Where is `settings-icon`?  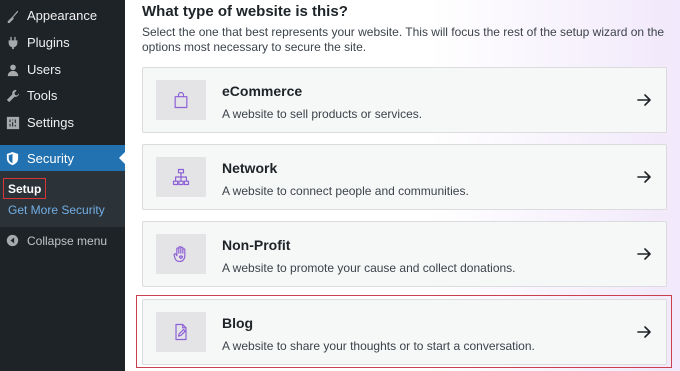 settings-icon is located at coordinates (13, 123).